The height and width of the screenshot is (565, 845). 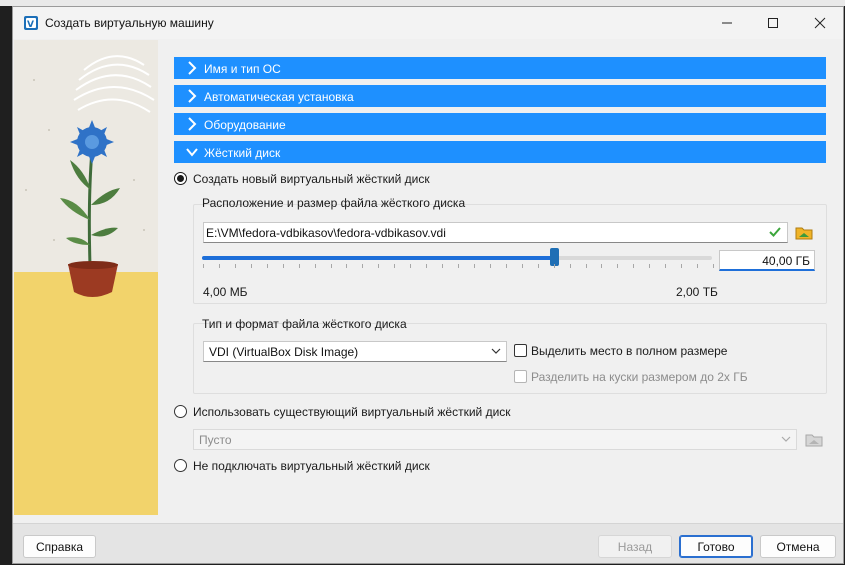 I want to click on section-unattended-install: Автоматическая установка, so click(x=500, y=96).